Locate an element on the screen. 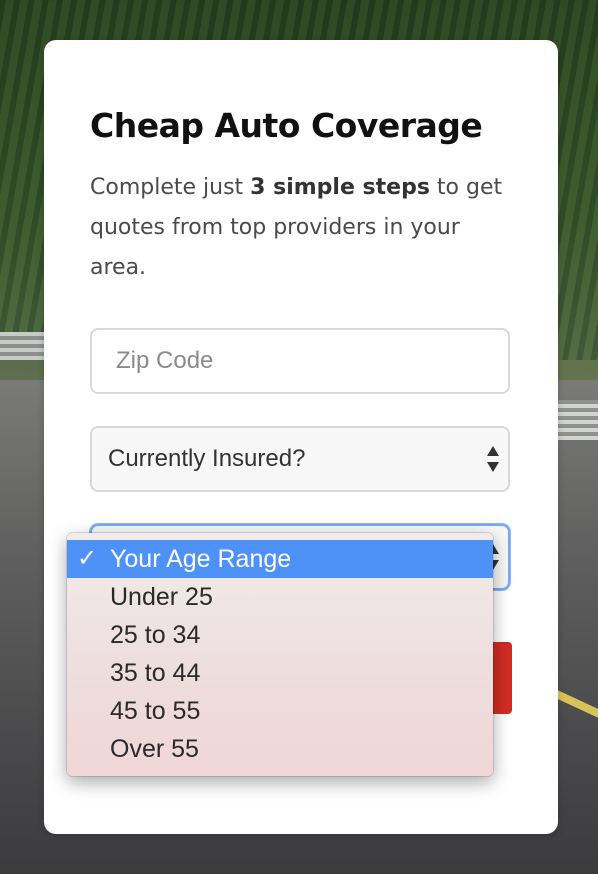 This screenshot has width=598, height=874. currently-insured-select: Currently Insured? is located at coordinates (300, 459).